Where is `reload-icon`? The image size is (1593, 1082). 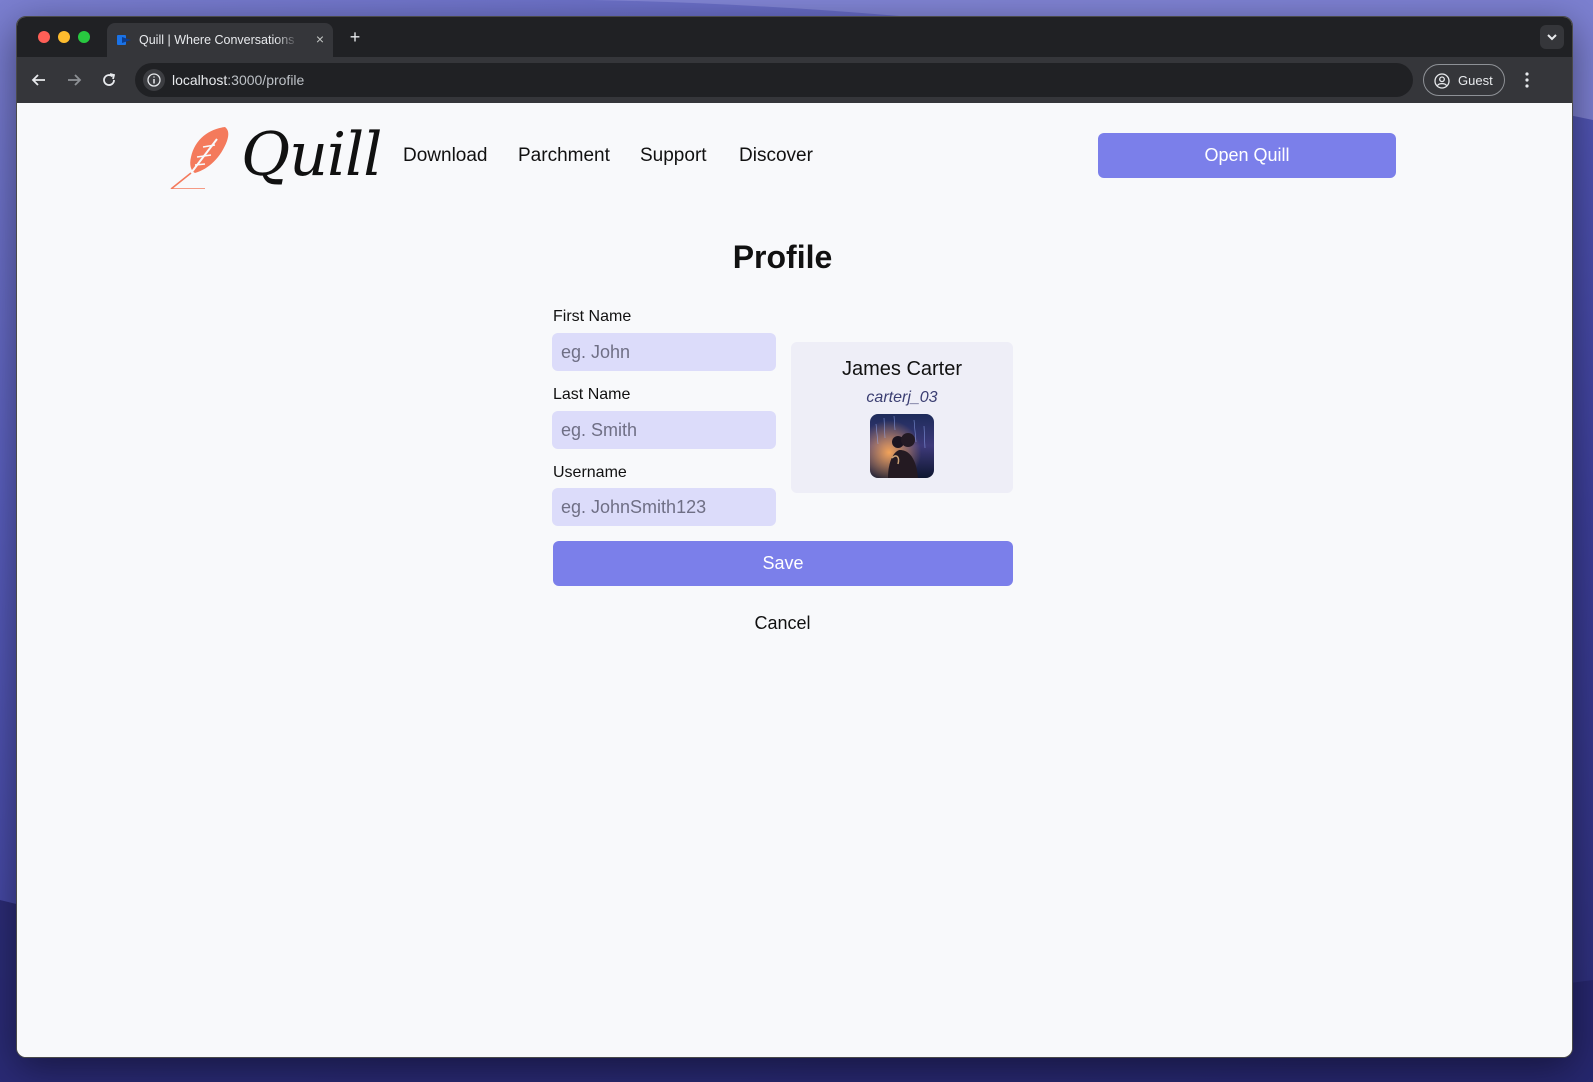
reload-icon is located at coordinates (109, 80).